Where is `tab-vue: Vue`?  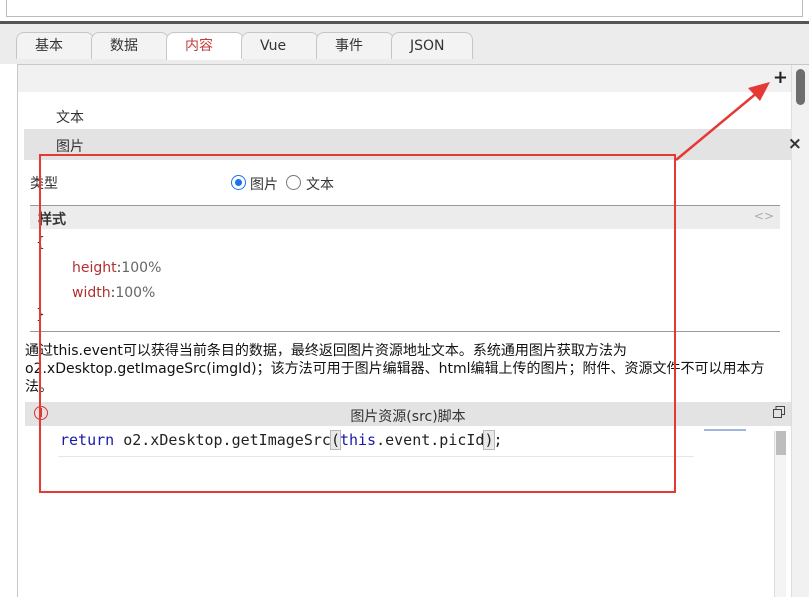
tab-vue: Vue is located at coordinates (280, 45).